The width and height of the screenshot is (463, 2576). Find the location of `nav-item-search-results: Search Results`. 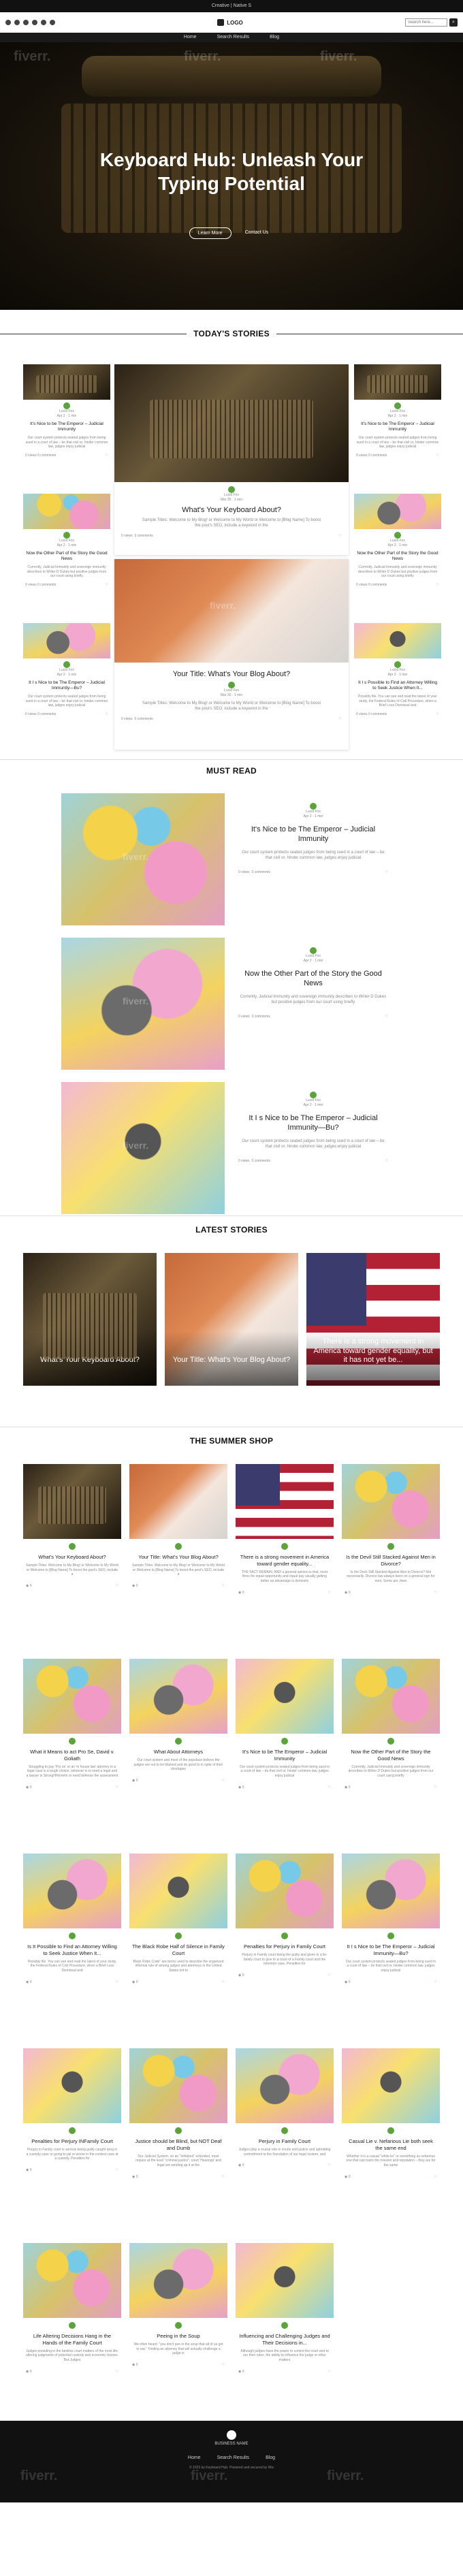

nav-item-search-results: Search Results is located at coordinates (233, 37).